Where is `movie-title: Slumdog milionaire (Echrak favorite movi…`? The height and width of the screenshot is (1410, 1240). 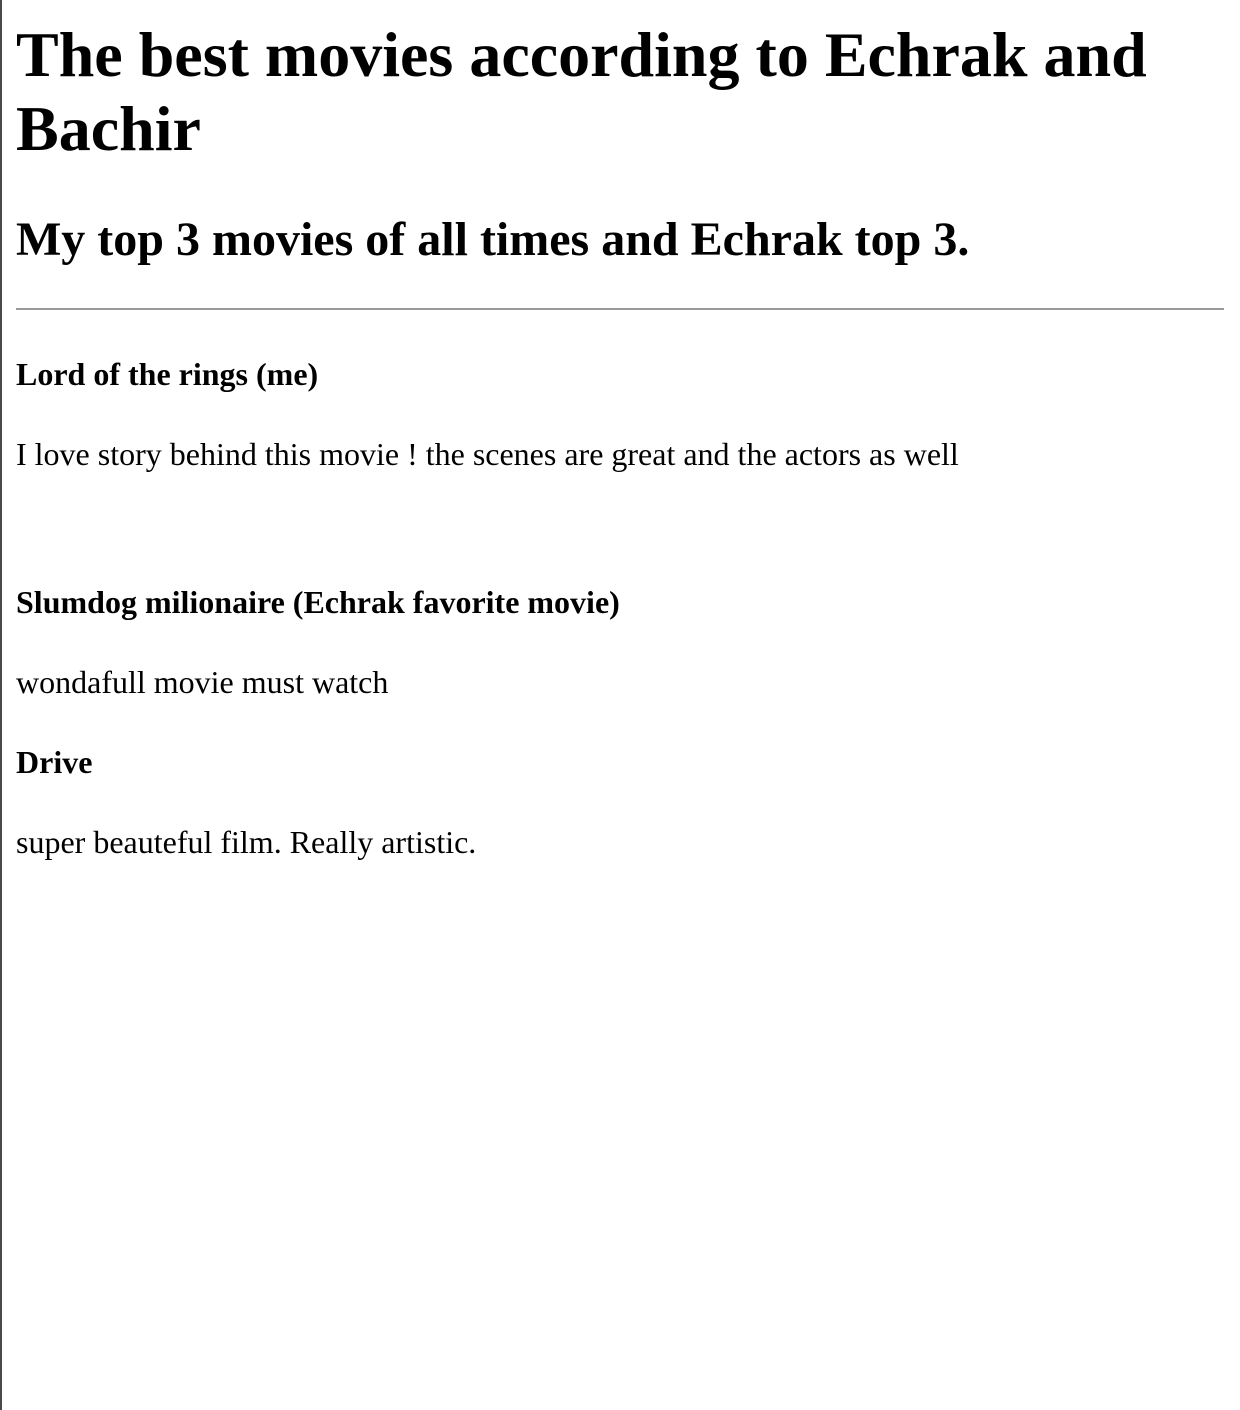
movie-title: Slumdog milionaire (Echrak favorite movi… is located at coordinates (318, 602).